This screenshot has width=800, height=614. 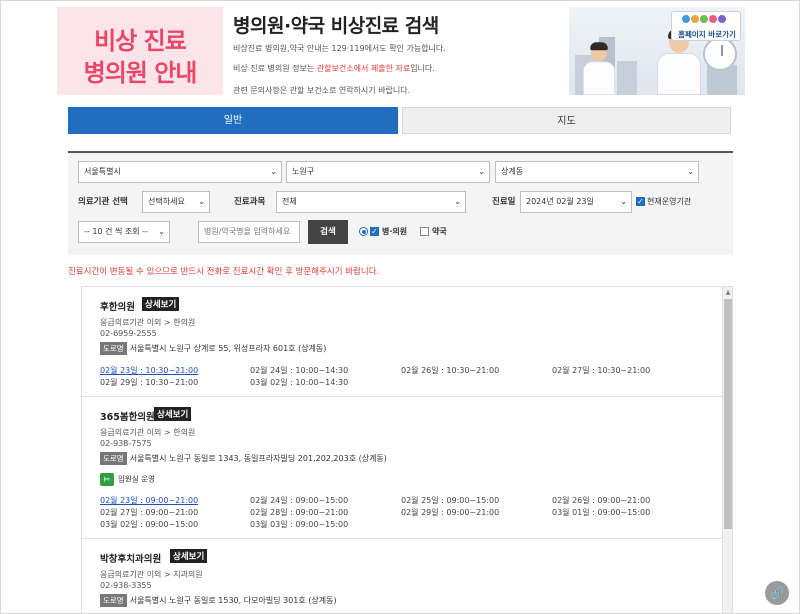 I want to click on banner-info-line2: 비상 진료 병의원 정보는 관할보건소에서 제출한 자료입니다., so click(x=334, y=68).